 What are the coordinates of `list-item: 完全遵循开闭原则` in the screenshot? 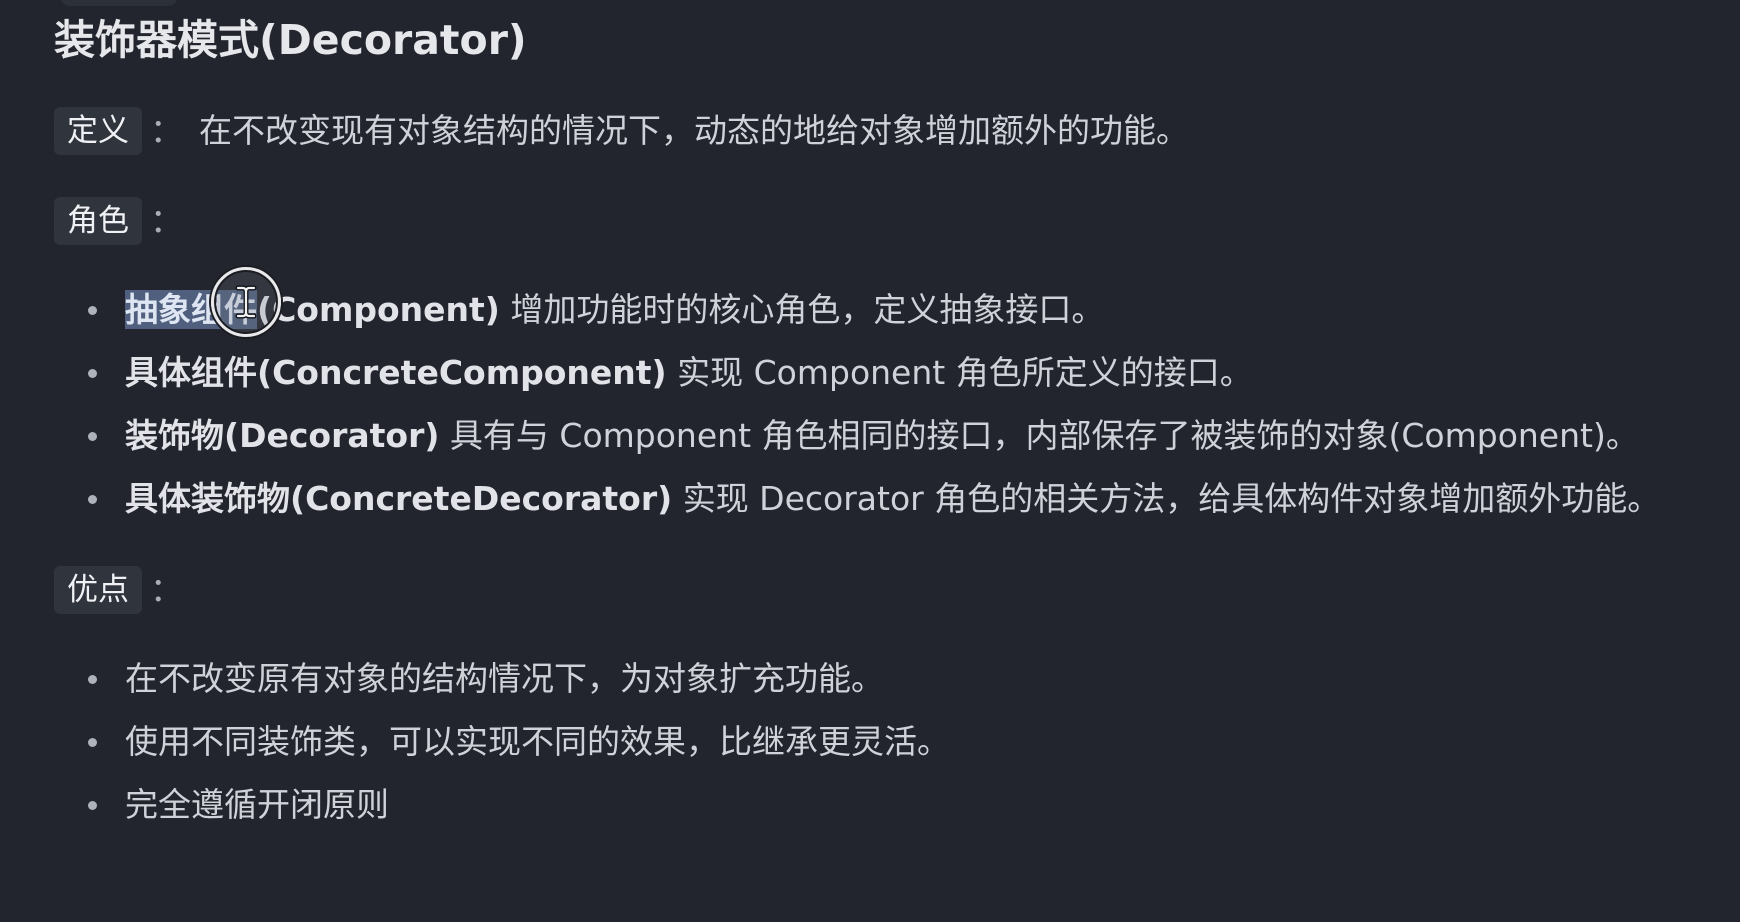 It's located at (475, 813).